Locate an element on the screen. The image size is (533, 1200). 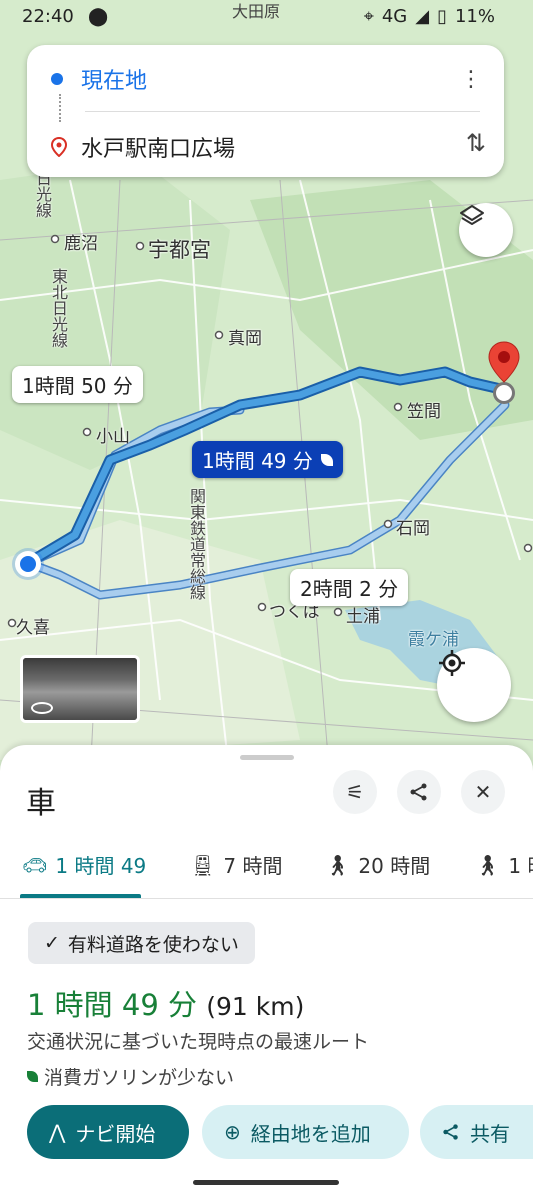
tab-car: 🚗︎ 1 時間 49 is located at coordinates (84, 864).